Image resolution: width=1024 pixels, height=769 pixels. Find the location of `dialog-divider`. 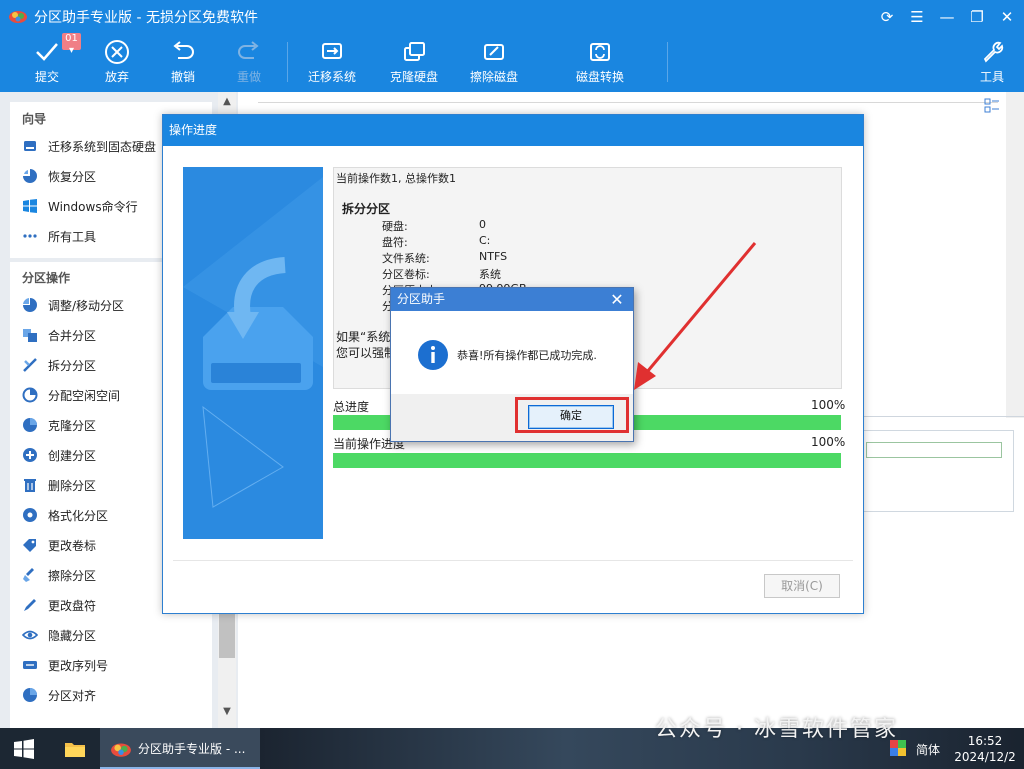

dialog-divider is located at coordinates (513, 560).